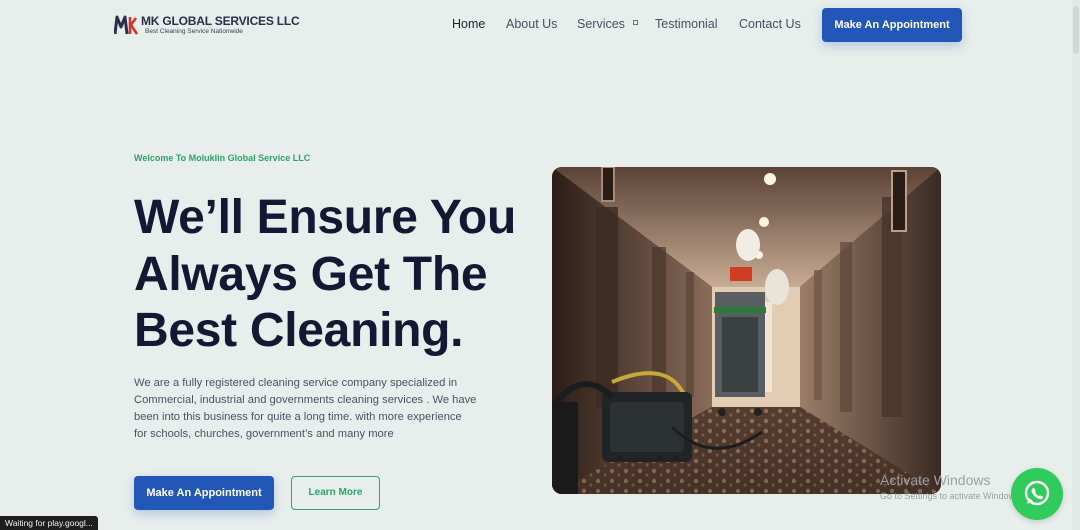 The width and height of the screenshot is (1080, 530). Describe the element at coordinates (299, 330) in the screenshot. I see `hero-title-line: Best Cleaning.` at that location.